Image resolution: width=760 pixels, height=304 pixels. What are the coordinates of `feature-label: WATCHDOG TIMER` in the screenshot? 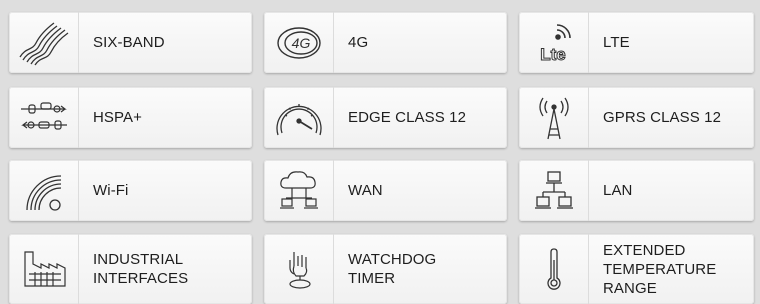 It's located at (385, 269).